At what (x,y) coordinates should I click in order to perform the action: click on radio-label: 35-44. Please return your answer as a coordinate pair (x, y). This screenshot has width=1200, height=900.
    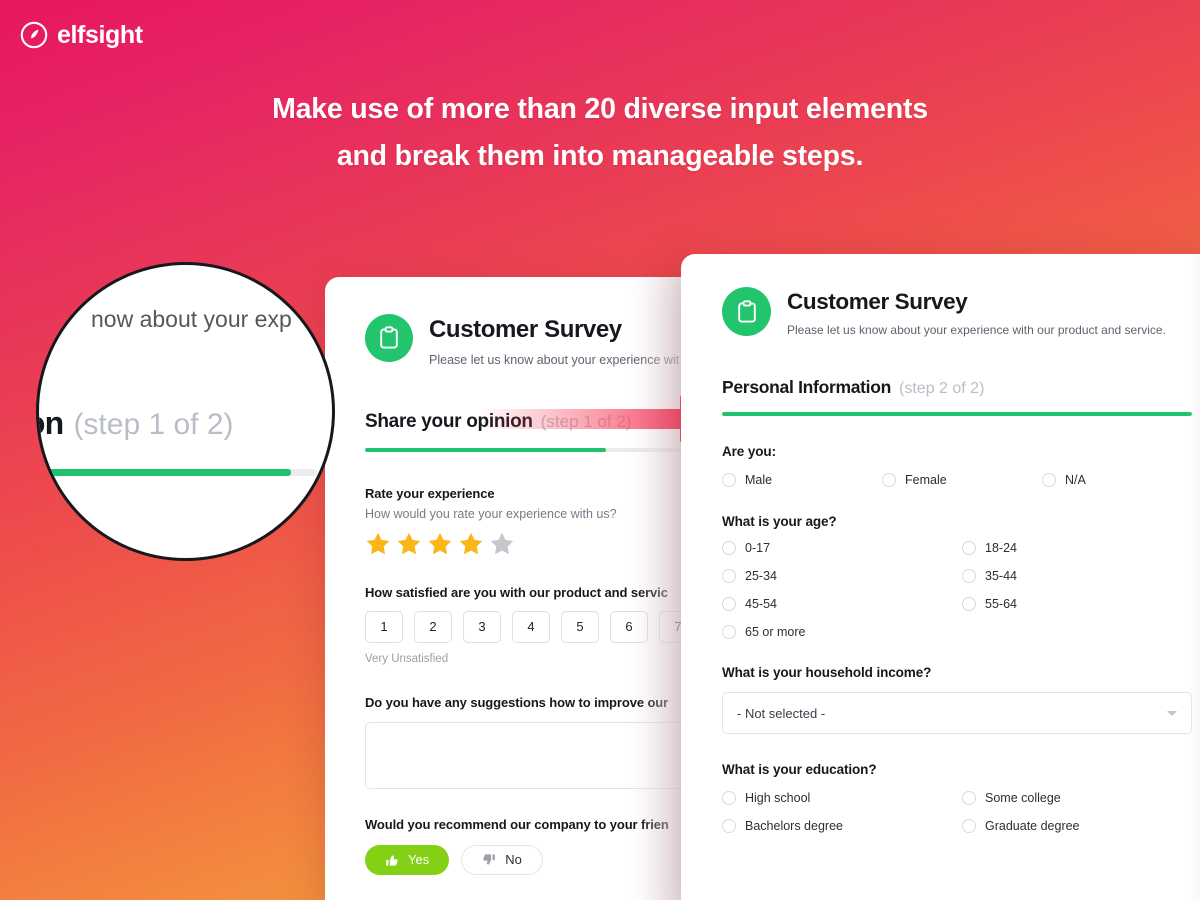
    Looking at the image, I should click on (1001, 576).